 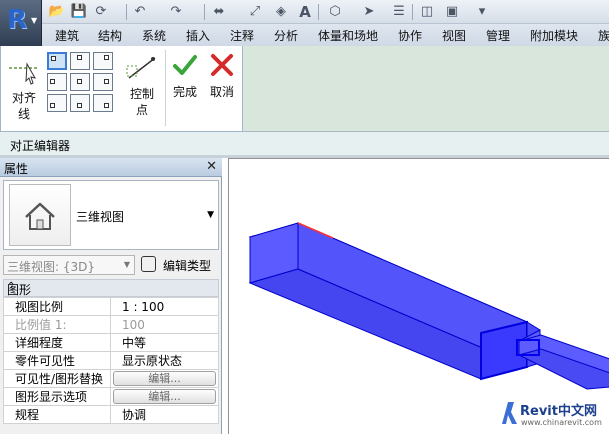 I want to click on tab-view: 视图, so click(x=454, y=35).